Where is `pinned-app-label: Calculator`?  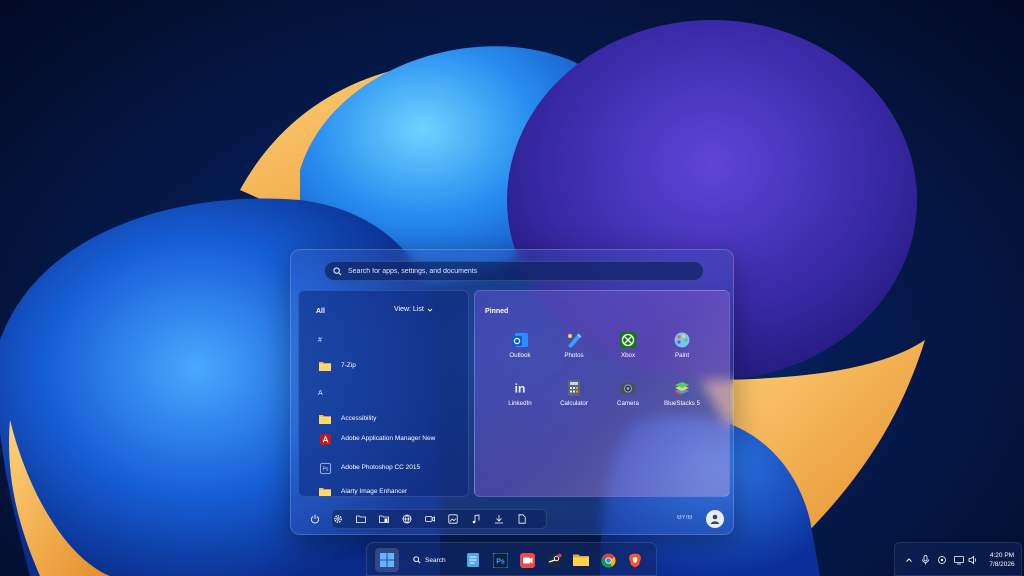 pinned-app-label: Calculator is located at coordinates (574, 403).